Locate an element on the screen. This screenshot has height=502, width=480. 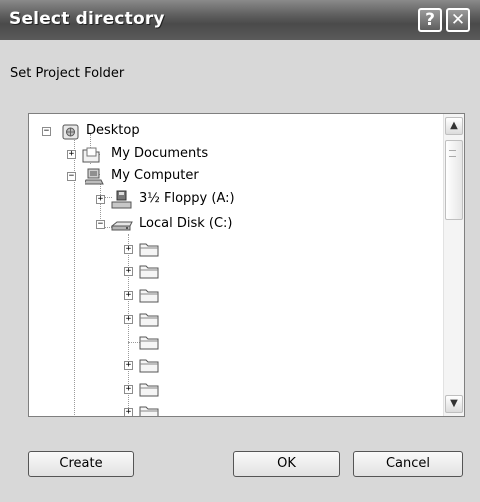
dialog-title: Select directory is located at coordinates (87, 19).